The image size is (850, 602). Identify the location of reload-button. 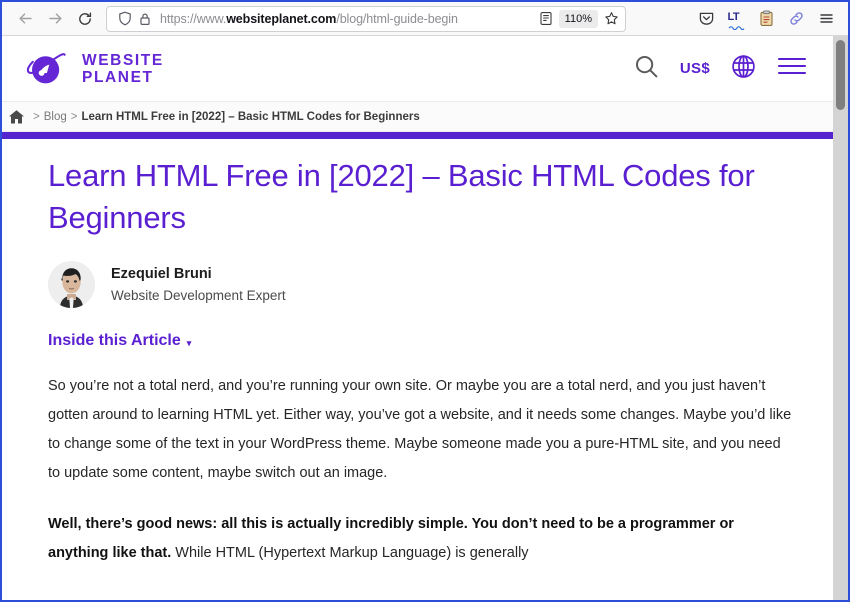
(85, 19).